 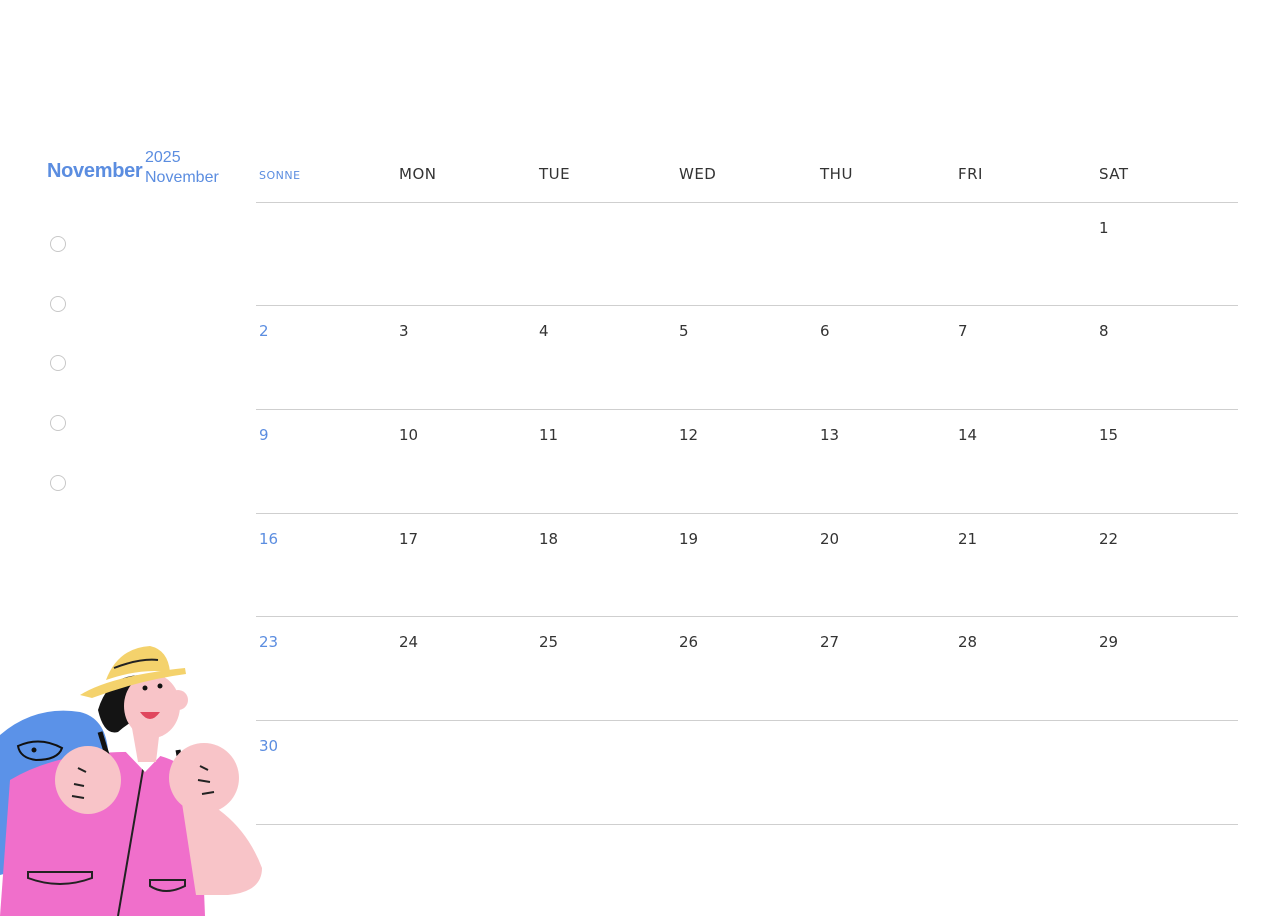 What do you see at coordinates (268, 539) in the screenshot?
I see `day-cell: 16` at bounding box center [268, 539].